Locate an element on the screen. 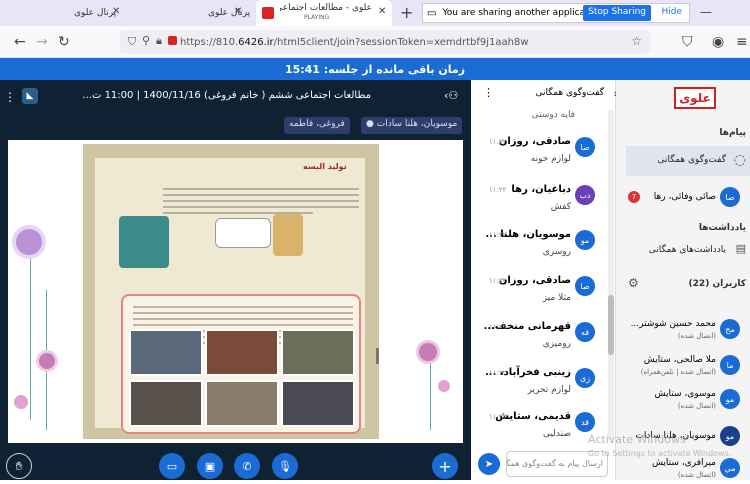 The height and width of the screenshot is (484, 750). close-tab-icon: ✕ is located at coordinates (382, 11).